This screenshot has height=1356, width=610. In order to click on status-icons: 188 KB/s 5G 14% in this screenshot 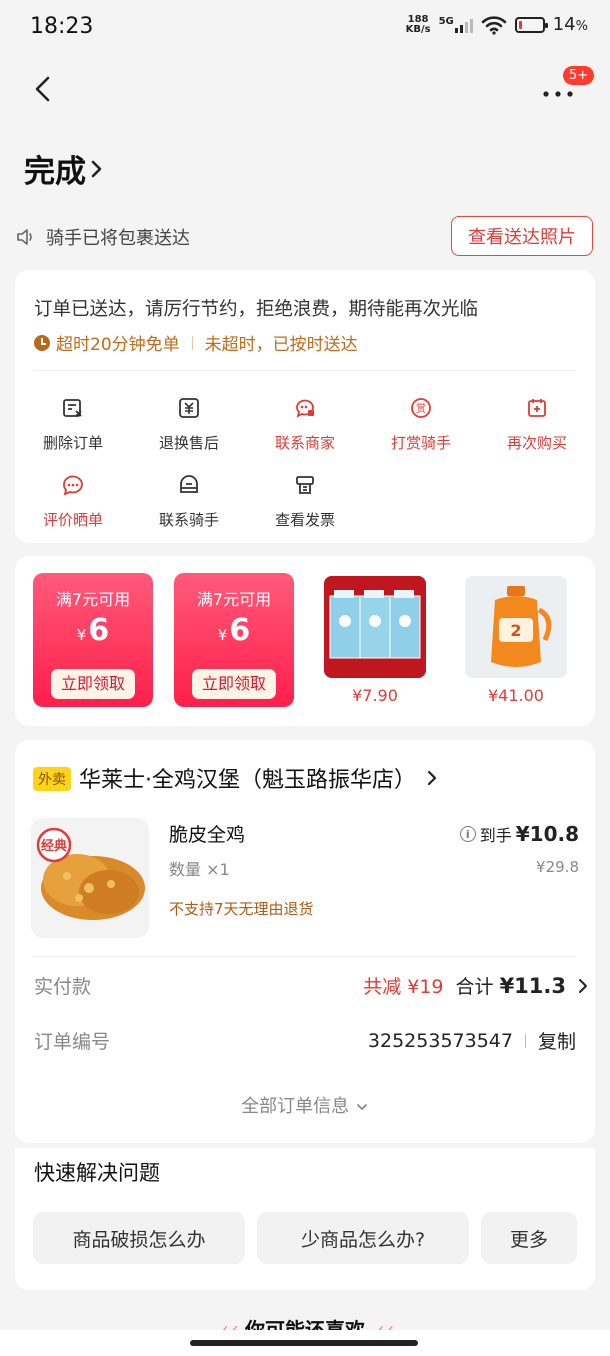, I will do `click(497, 24)`.